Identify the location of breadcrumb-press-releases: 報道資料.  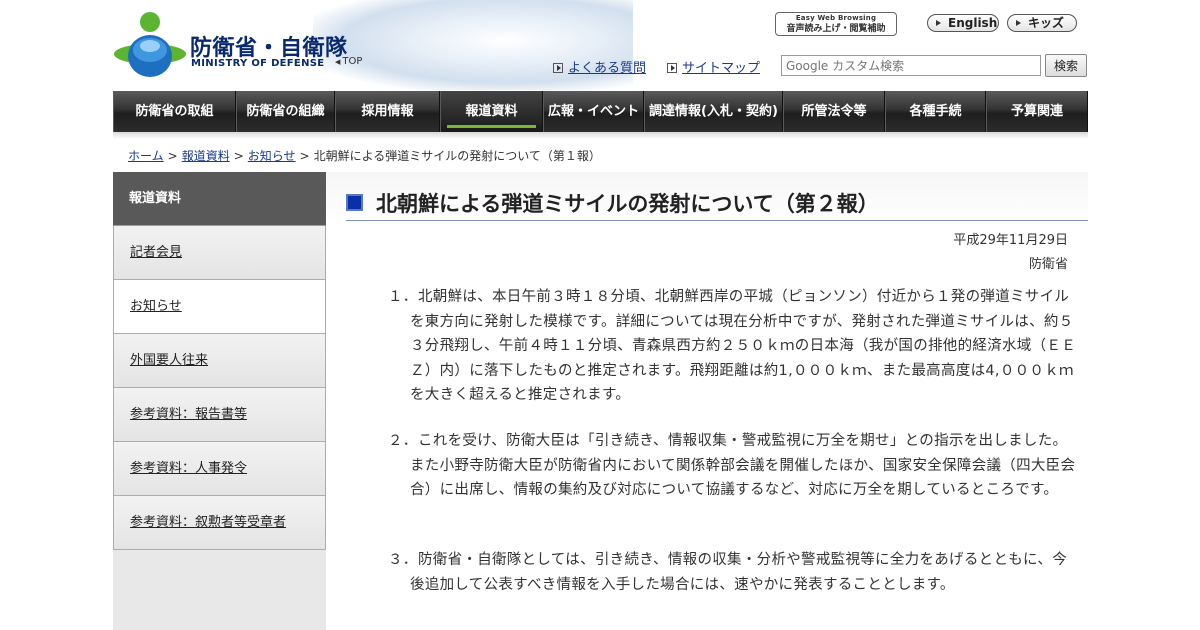
(206, 156).